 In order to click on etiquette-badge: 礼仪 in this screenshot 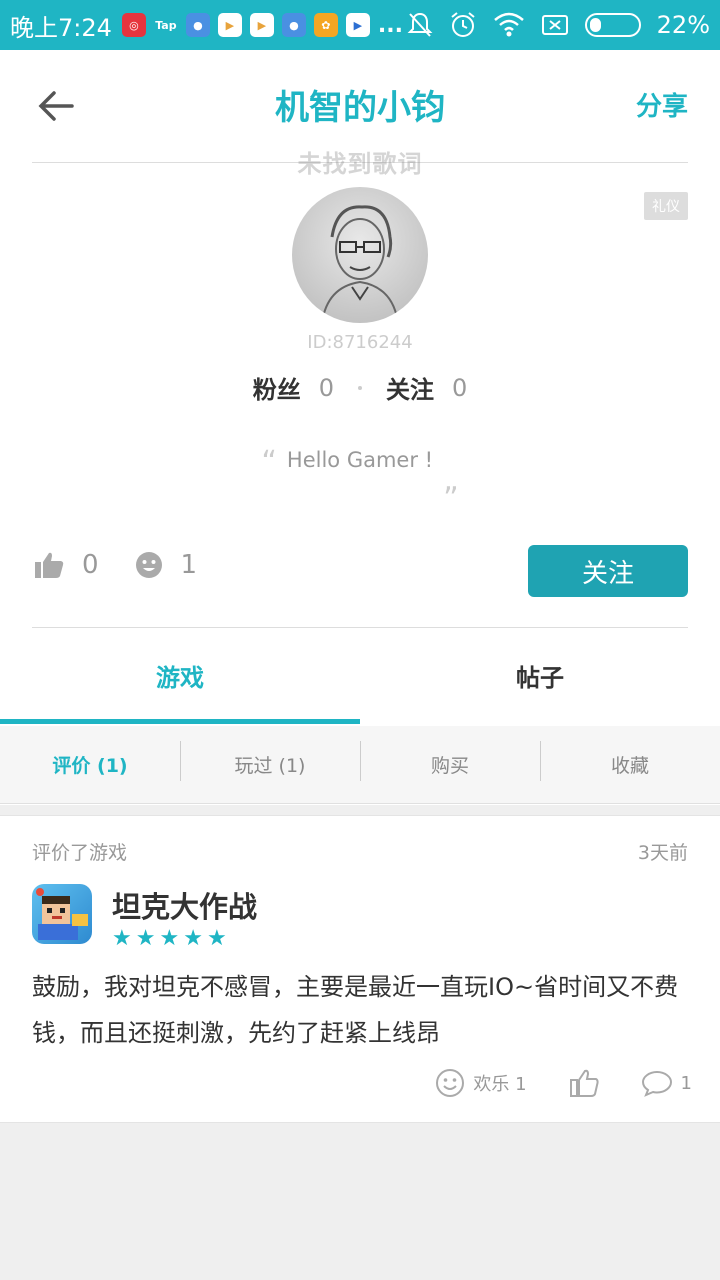, I will do `click(666, 206)`.